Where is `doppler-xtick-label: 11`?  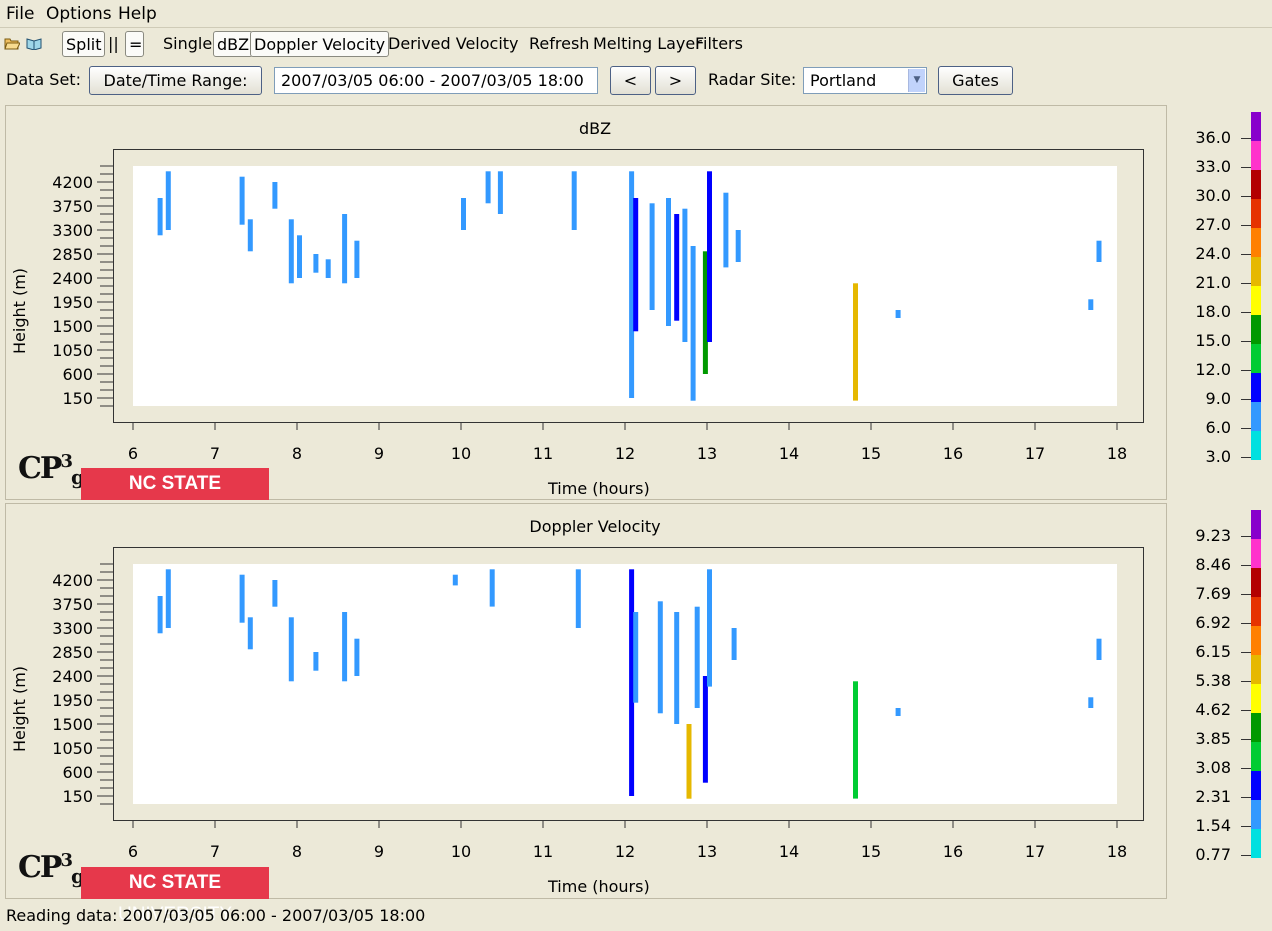
doppler-xtick-label: 11 is located at coordinates (543, 851).